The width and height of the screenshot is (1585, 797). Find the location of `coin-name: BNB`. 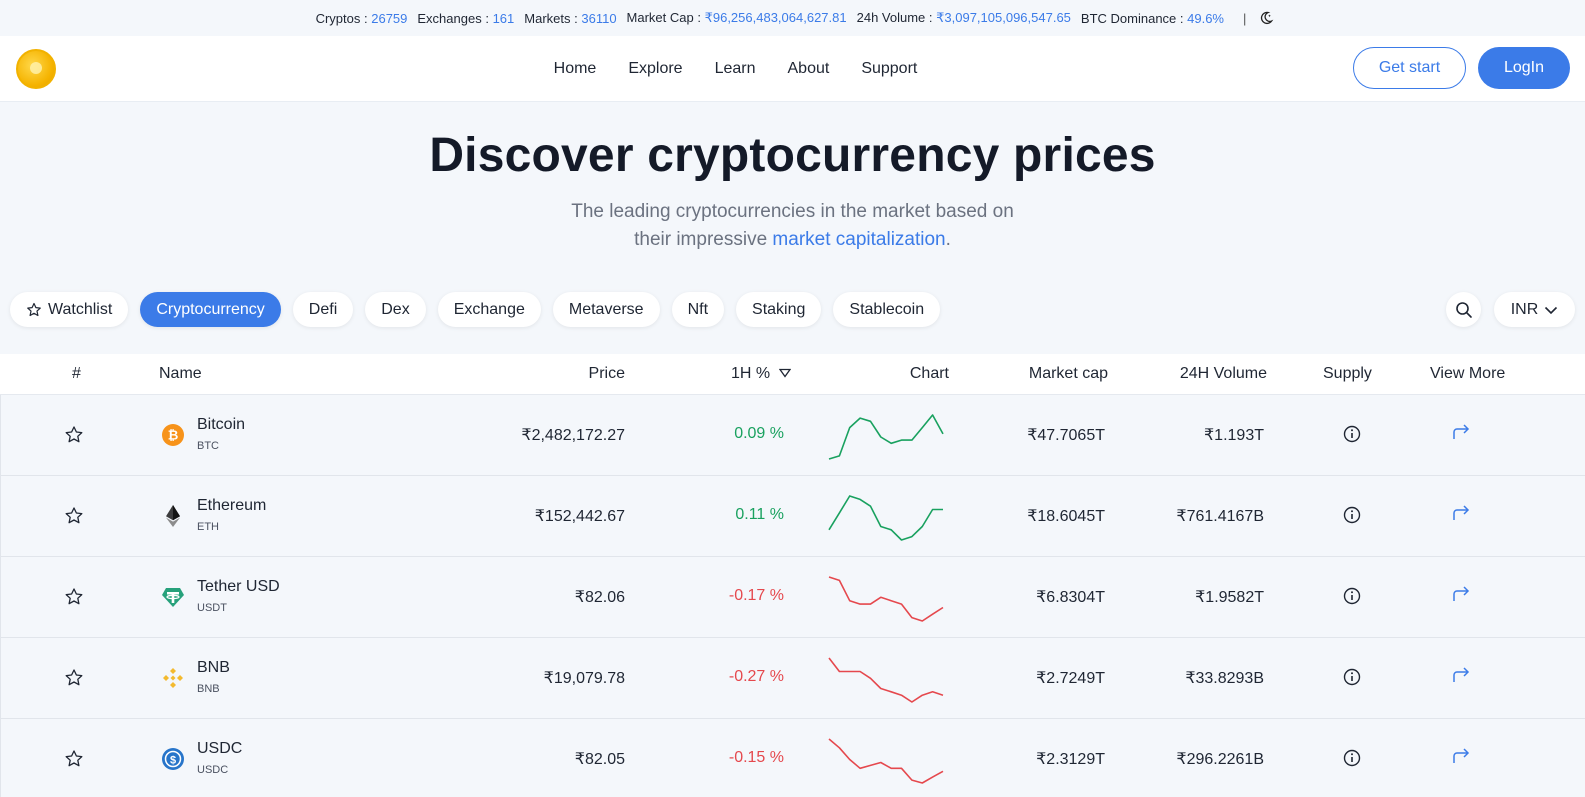

coin-name: BNB is located at coordinates (213, 668).